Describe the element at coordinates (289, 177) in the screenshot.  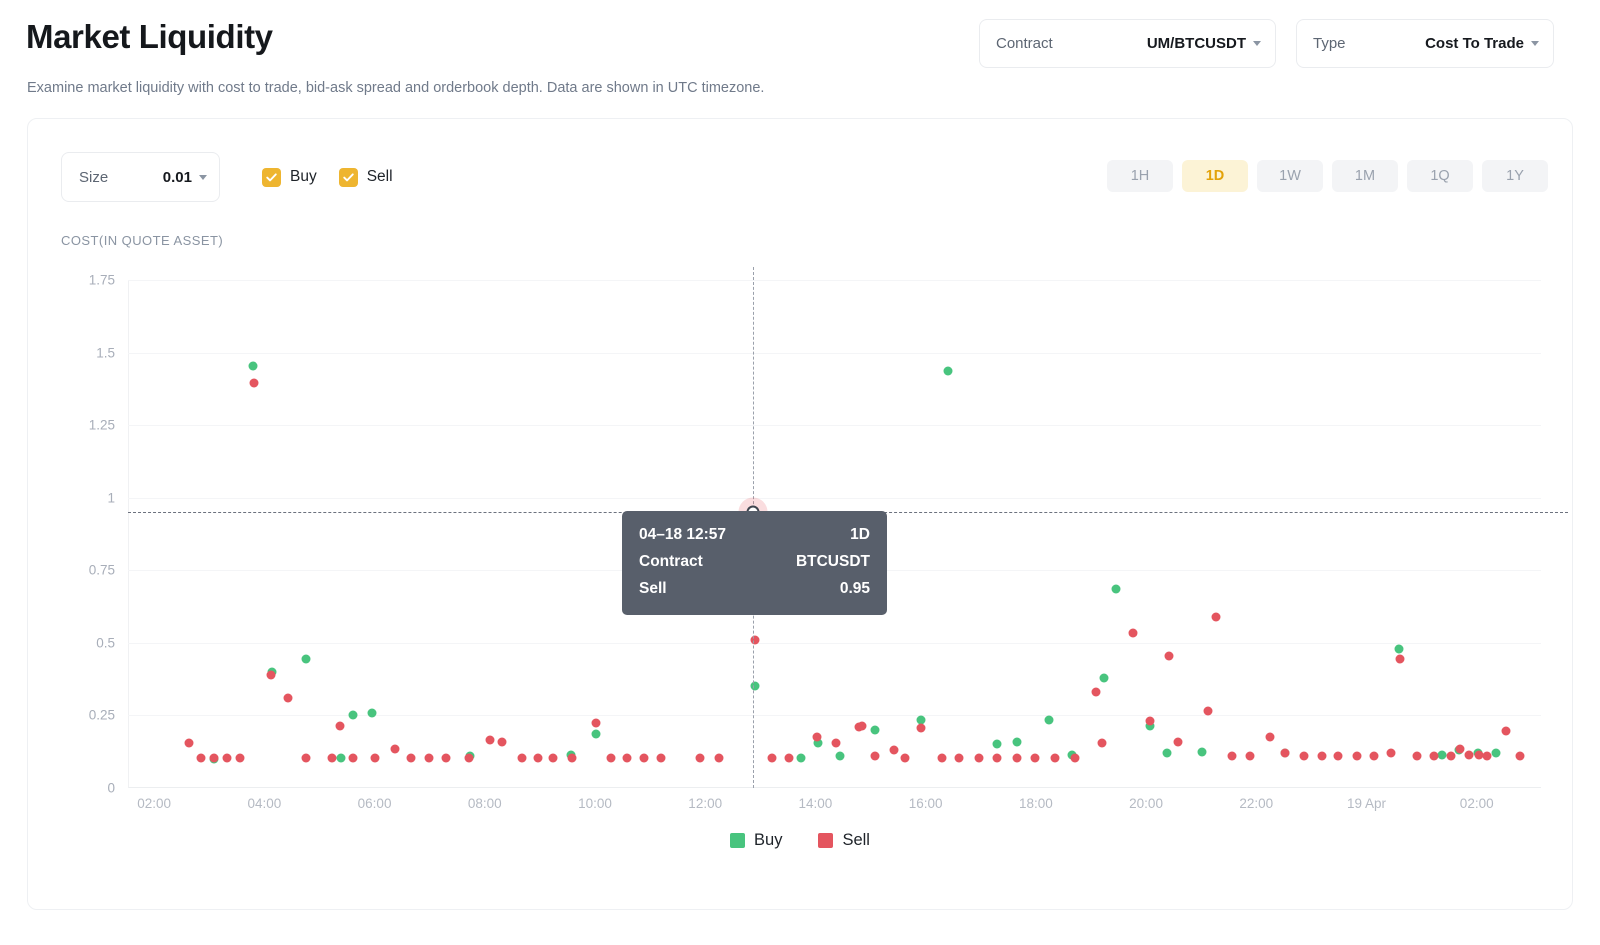
I see `buy-checkbox: Buy` at that location.